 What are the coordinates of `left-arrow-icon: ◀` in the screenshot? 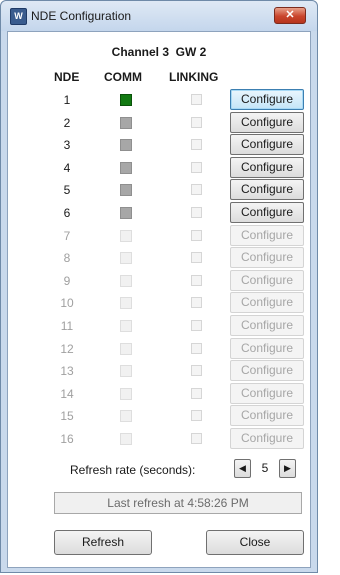 It's located at (242, 468).